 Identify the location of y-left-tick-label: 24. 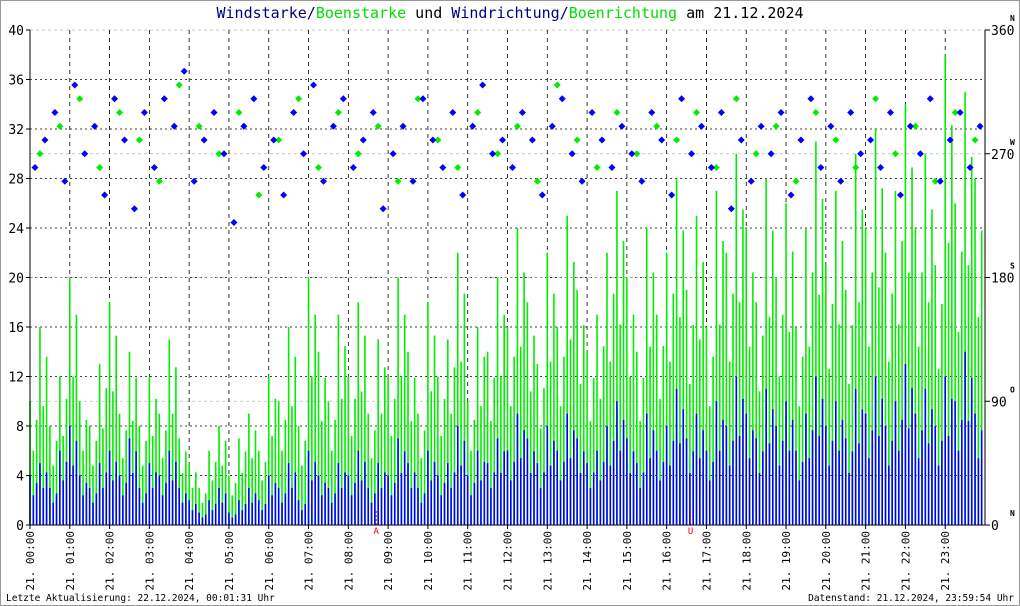
(16, 229).